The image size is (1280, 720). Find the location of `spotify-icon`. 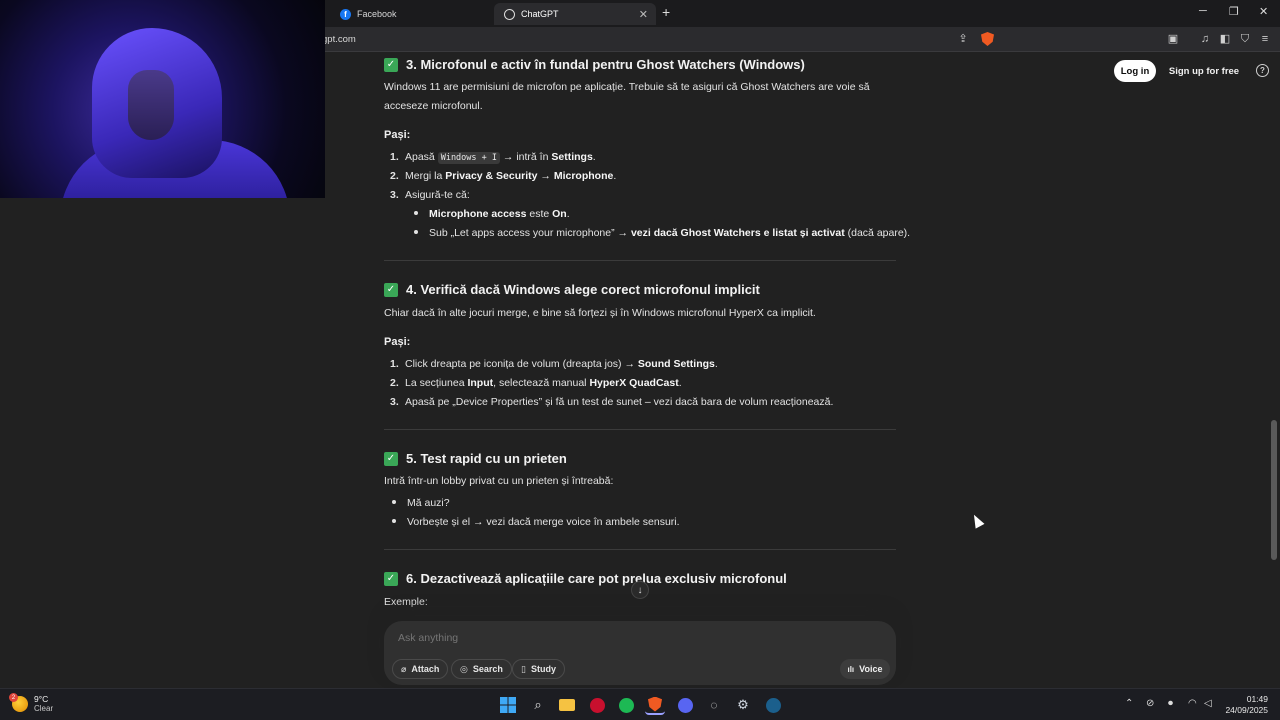

spotify-icon is located at coordinates (626, 705).